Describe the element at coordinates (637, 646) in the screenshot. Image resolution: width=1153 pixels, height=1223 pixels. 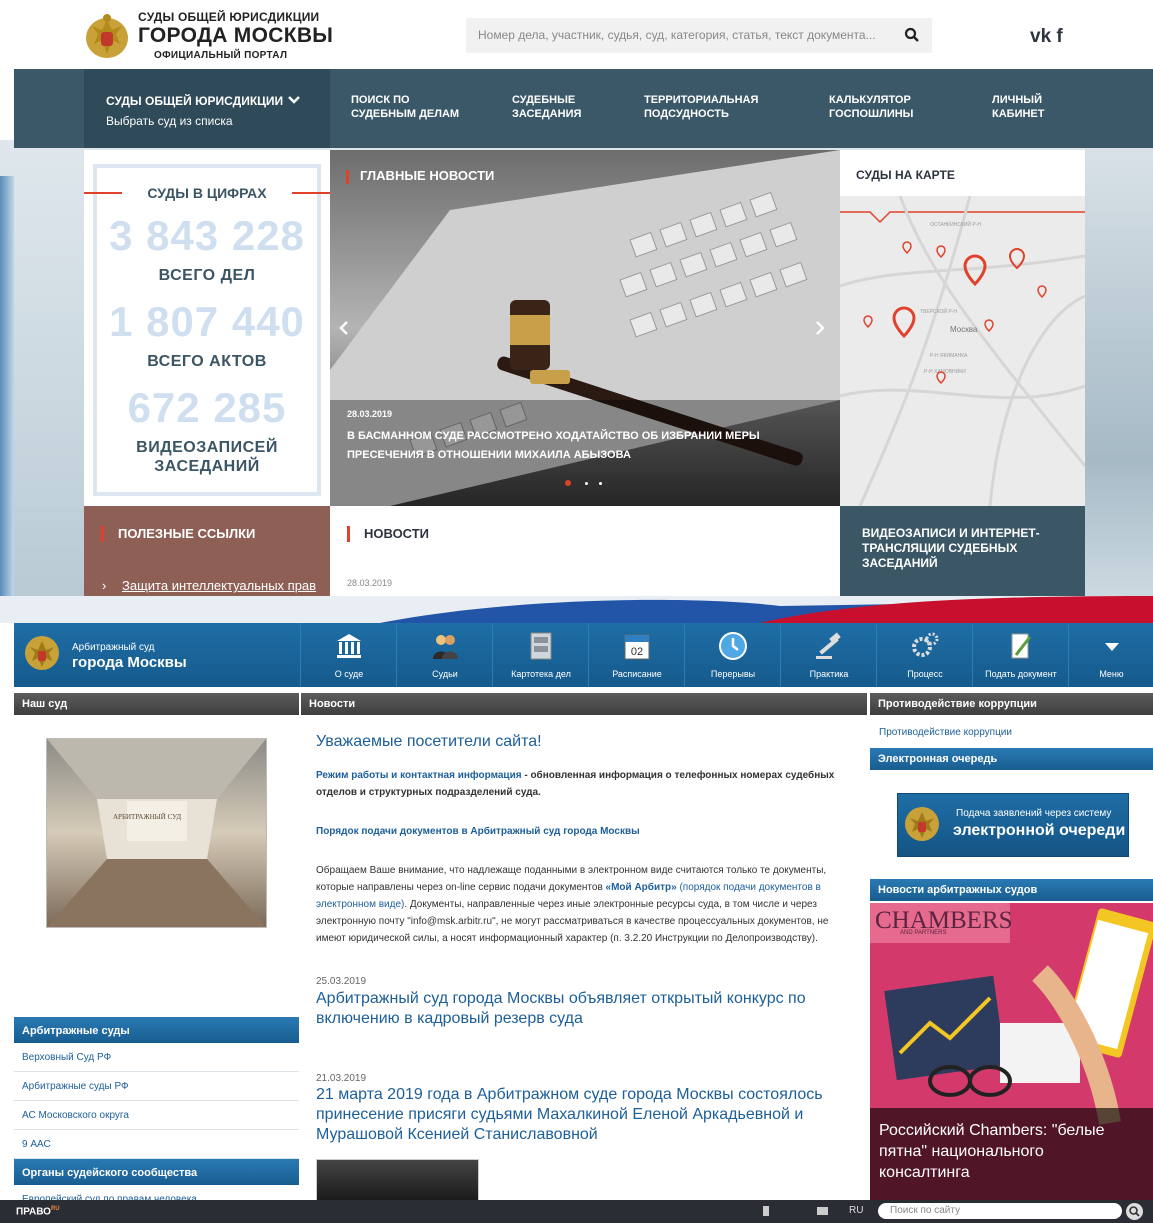
I see `calendar-icon: 02` at that location.